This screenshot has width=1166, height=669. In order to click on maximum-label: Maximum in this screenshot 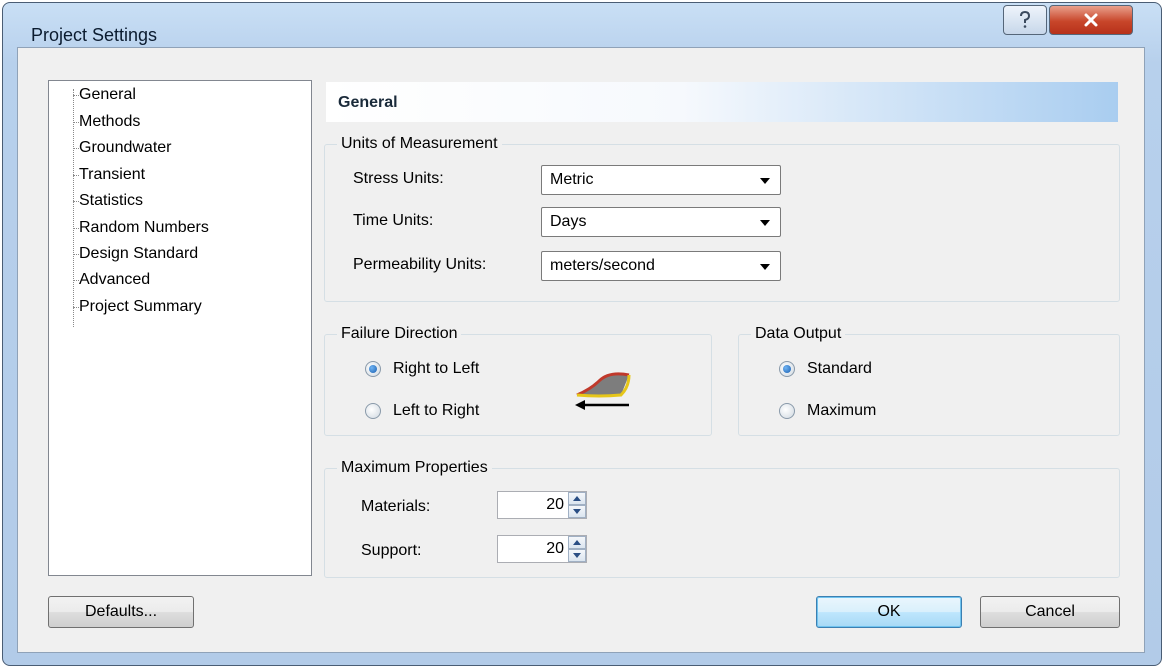, I will do `click(841, 411)`.